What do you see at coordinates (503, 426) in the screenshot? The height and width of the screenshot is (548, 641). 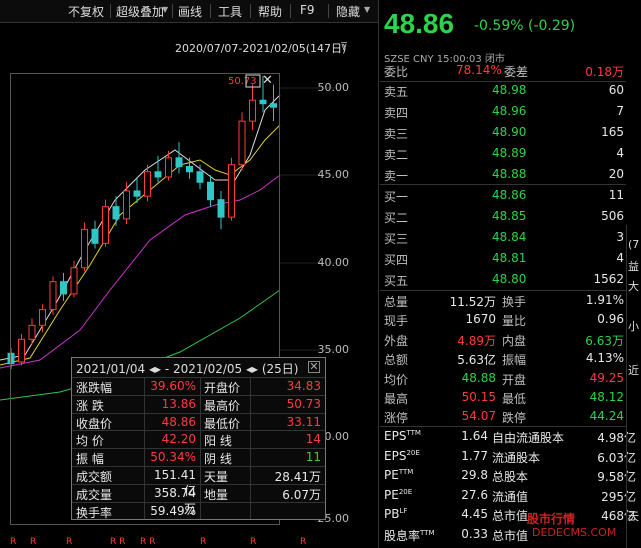 I see `divider` at bounding box center [503, 426].